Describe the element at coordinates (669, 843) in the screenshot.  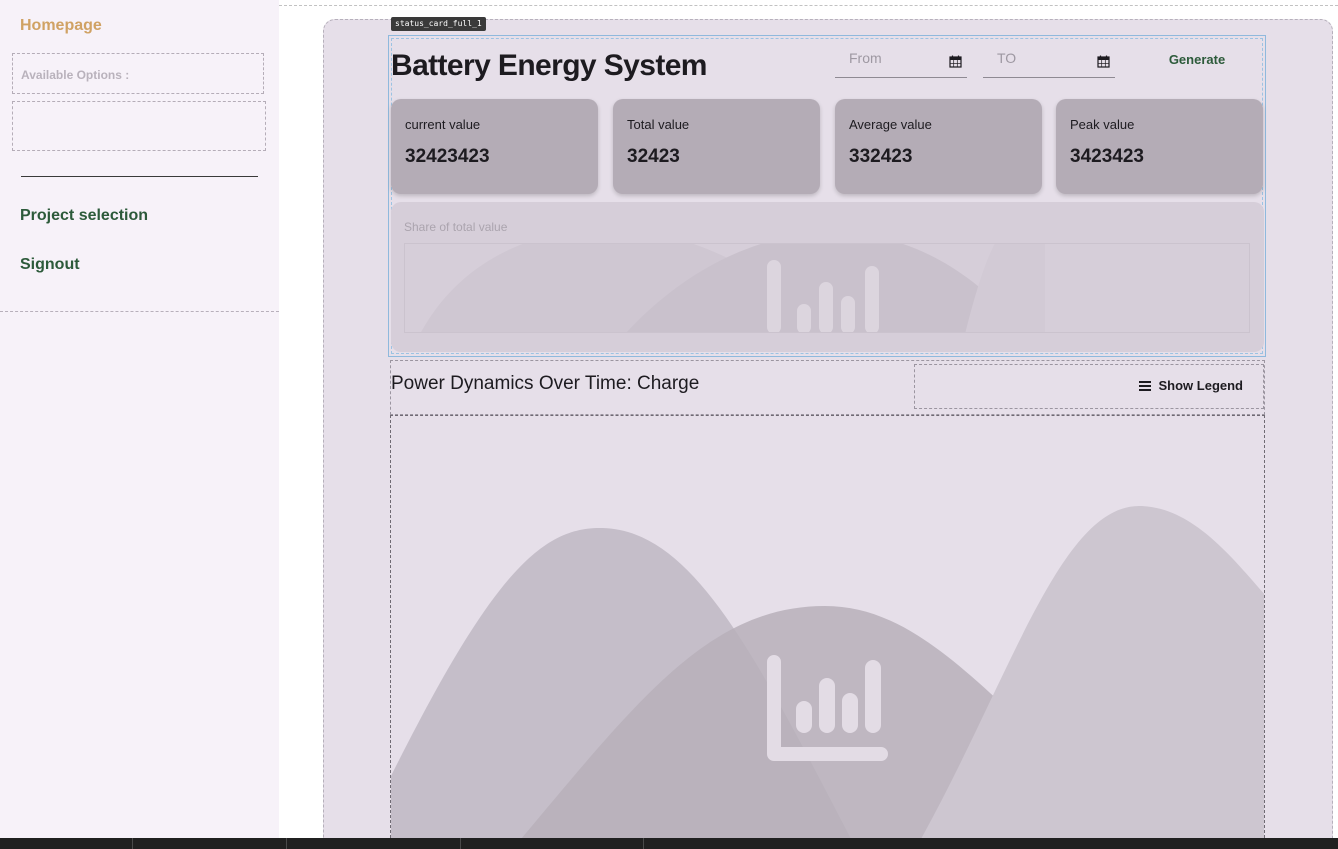
I see `taskbar` at that location.